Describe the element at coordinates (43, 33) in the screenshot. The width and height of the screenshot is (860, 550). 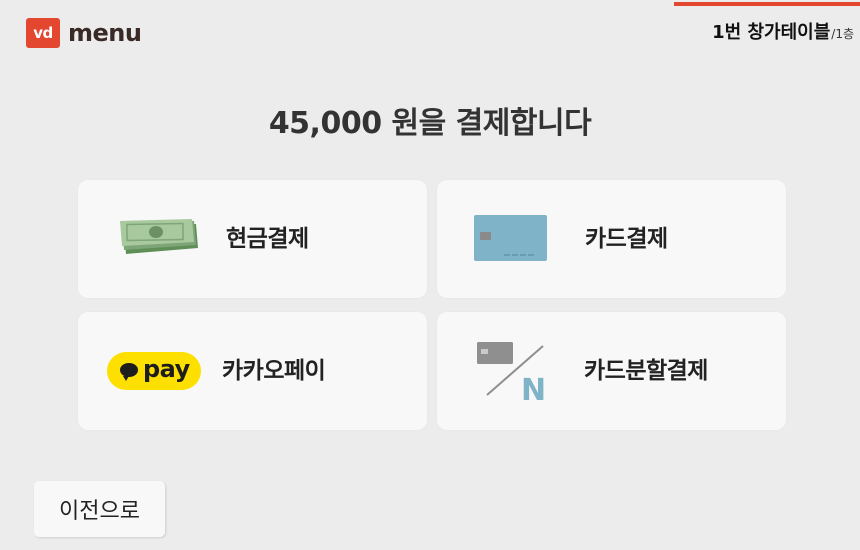
I see `logo-badge: vd` at that location.